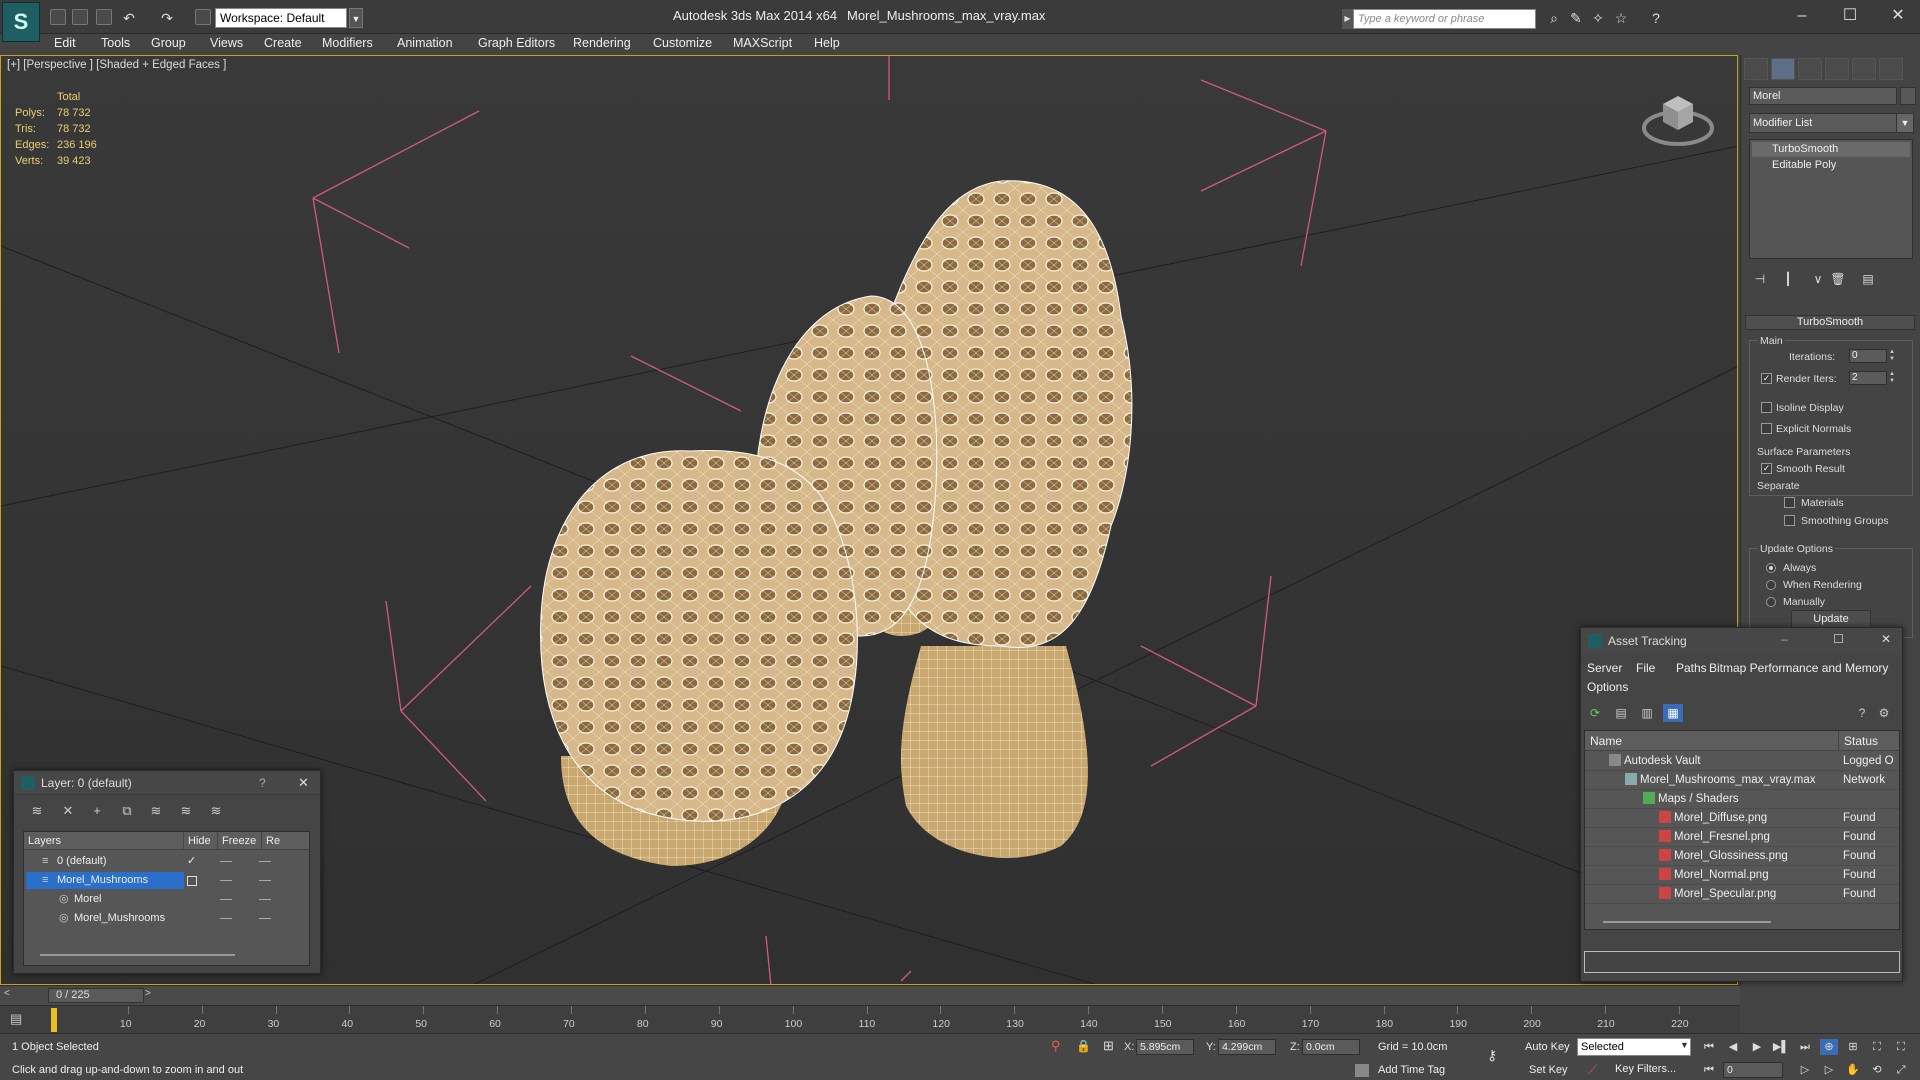  I want to click on make-active-box, so click(192, 881).